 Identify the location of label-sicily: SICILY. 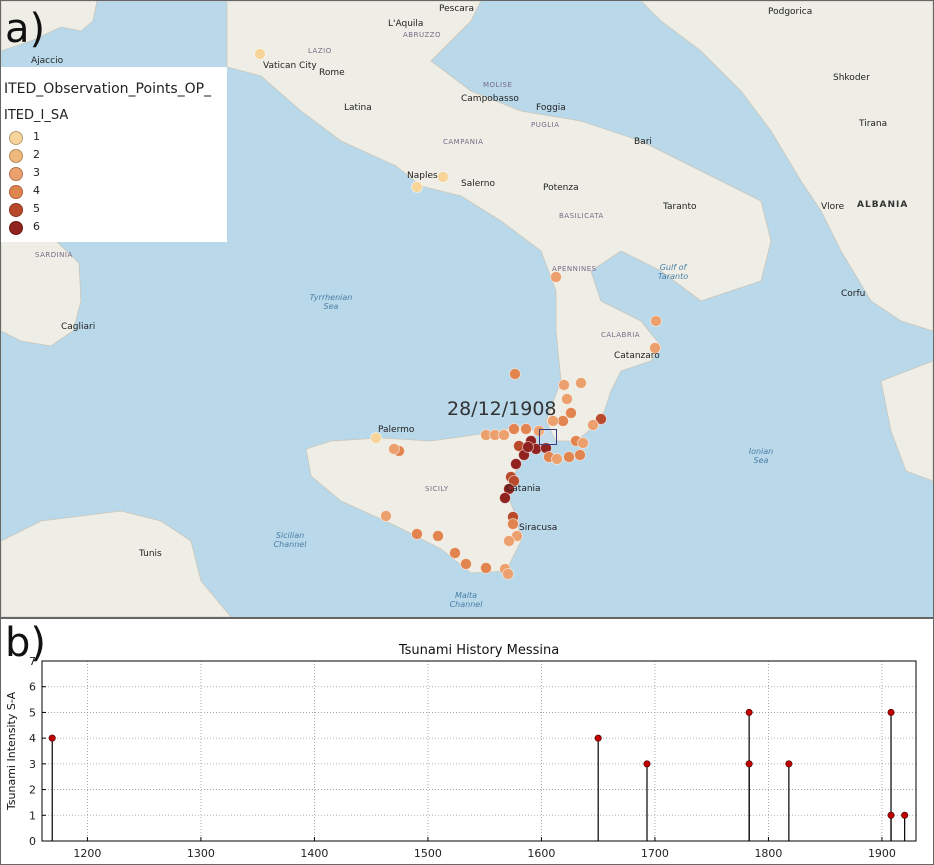
(437, 489).